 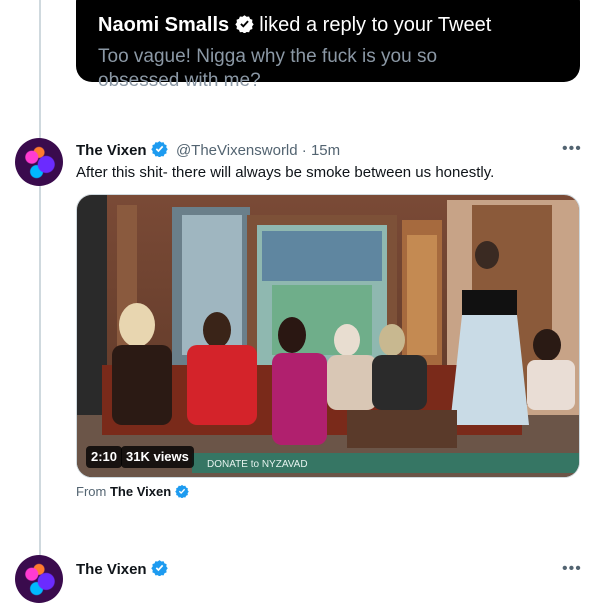 I want to click on from-label: From, so click(x=91, y=491).